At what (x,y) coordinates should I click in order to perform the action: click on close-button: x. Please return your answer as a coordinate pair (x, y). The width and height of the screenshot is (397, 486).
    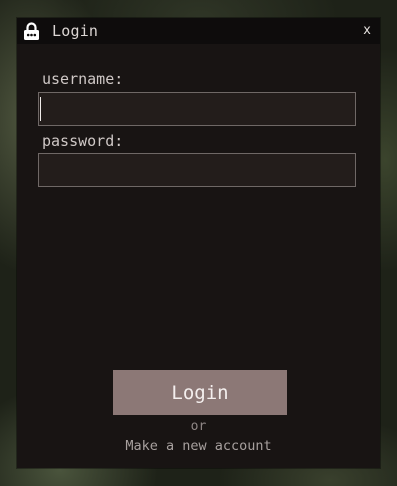
    Looking at the image, I should click on (367, 31).